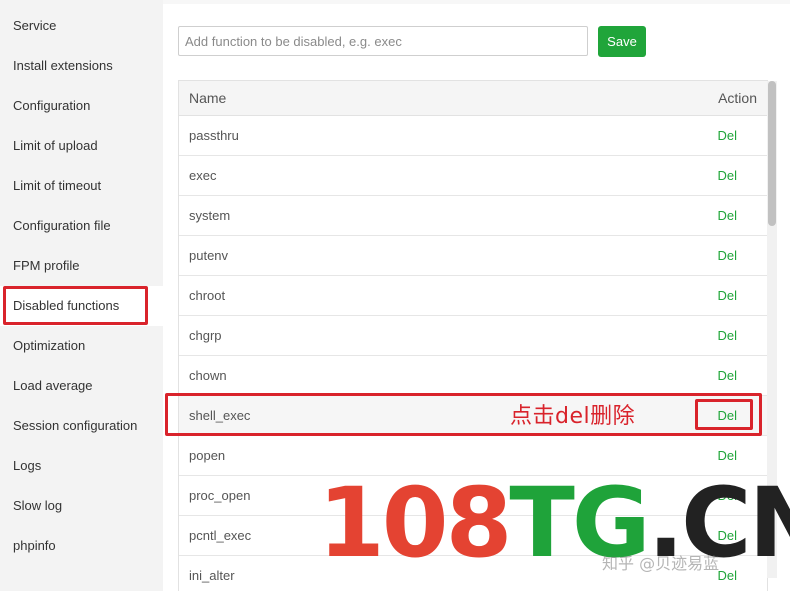 Image resolution: width=790 pixels, height=591 pixels. What do you see at coordinates (27, 465) in the screenshot?
I see `sidebar-item-label: Logs` at bounding box center [27, 465].